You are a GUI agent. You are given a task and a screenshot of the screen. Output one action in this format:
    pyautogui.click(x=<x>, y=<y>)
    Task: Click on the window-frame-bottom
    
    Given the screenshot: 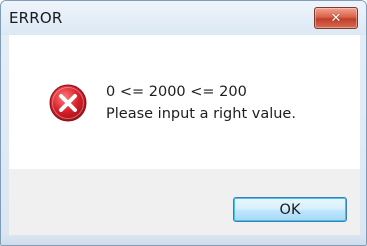 What is the action you would take?
    pyautogui.click(x=183, y=240)
    